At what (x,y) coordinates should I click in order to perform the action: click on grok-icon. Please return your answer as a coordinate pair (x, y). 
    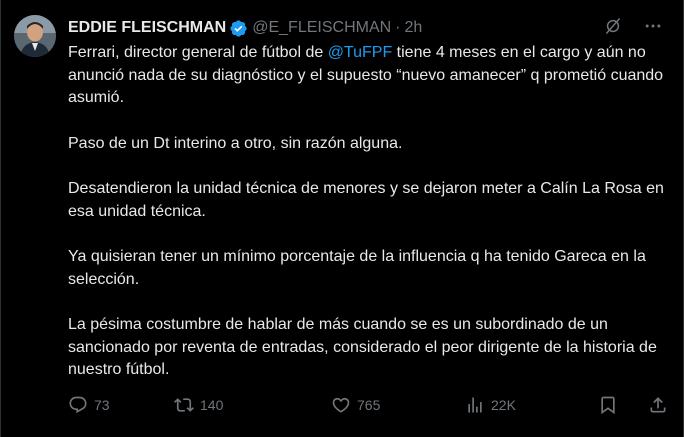
    Looking at the image, I should click on (613, 28).